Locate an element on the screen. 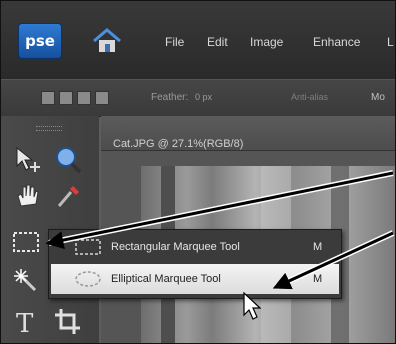 This screenshot has width=396, height=344. menu-file: File is located at coordinates (174, 42).